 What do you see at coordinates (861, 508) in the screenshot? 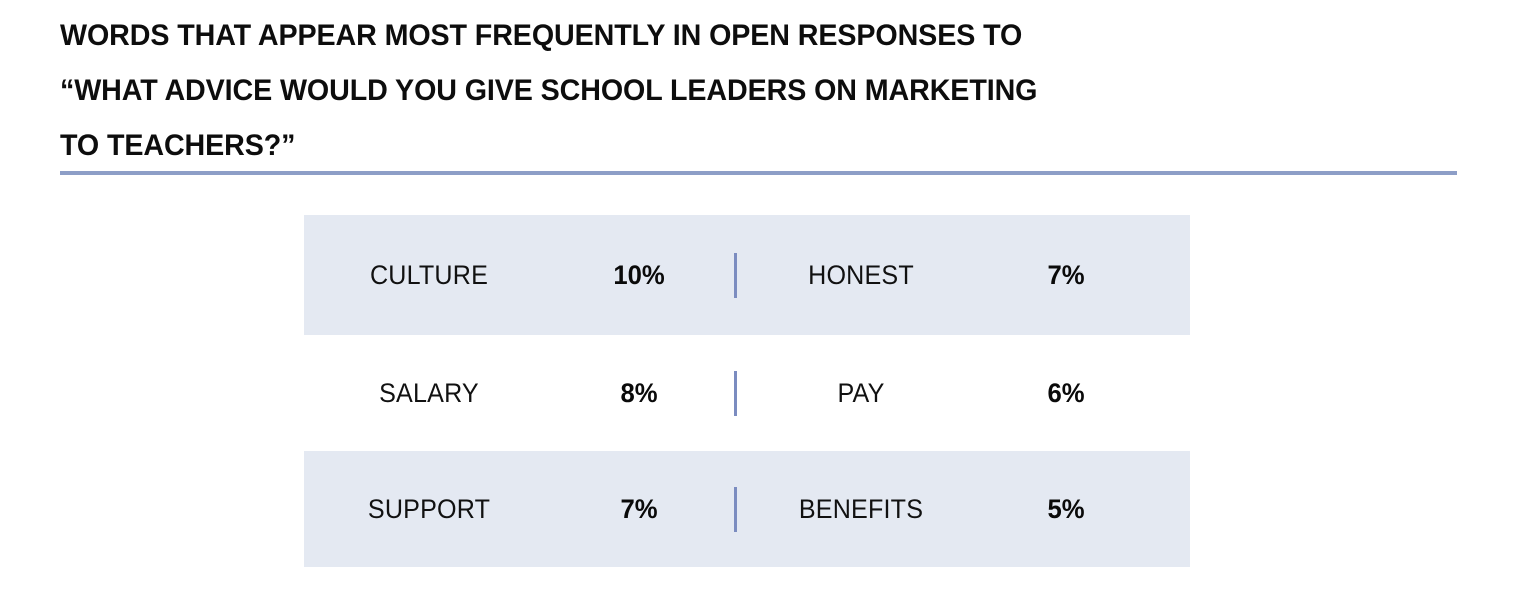
I see `word-label-right: BENEFITS` at bounding box center [861, 508].